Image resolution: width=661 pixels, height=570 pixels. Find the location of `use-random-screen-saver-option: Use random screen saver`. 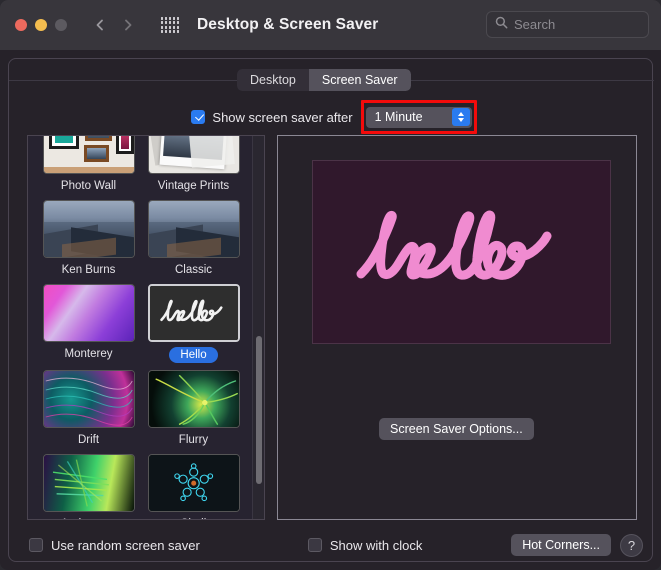

use-random-screen-saver-option: Use random screen saver is located at coordinates (114, 545).